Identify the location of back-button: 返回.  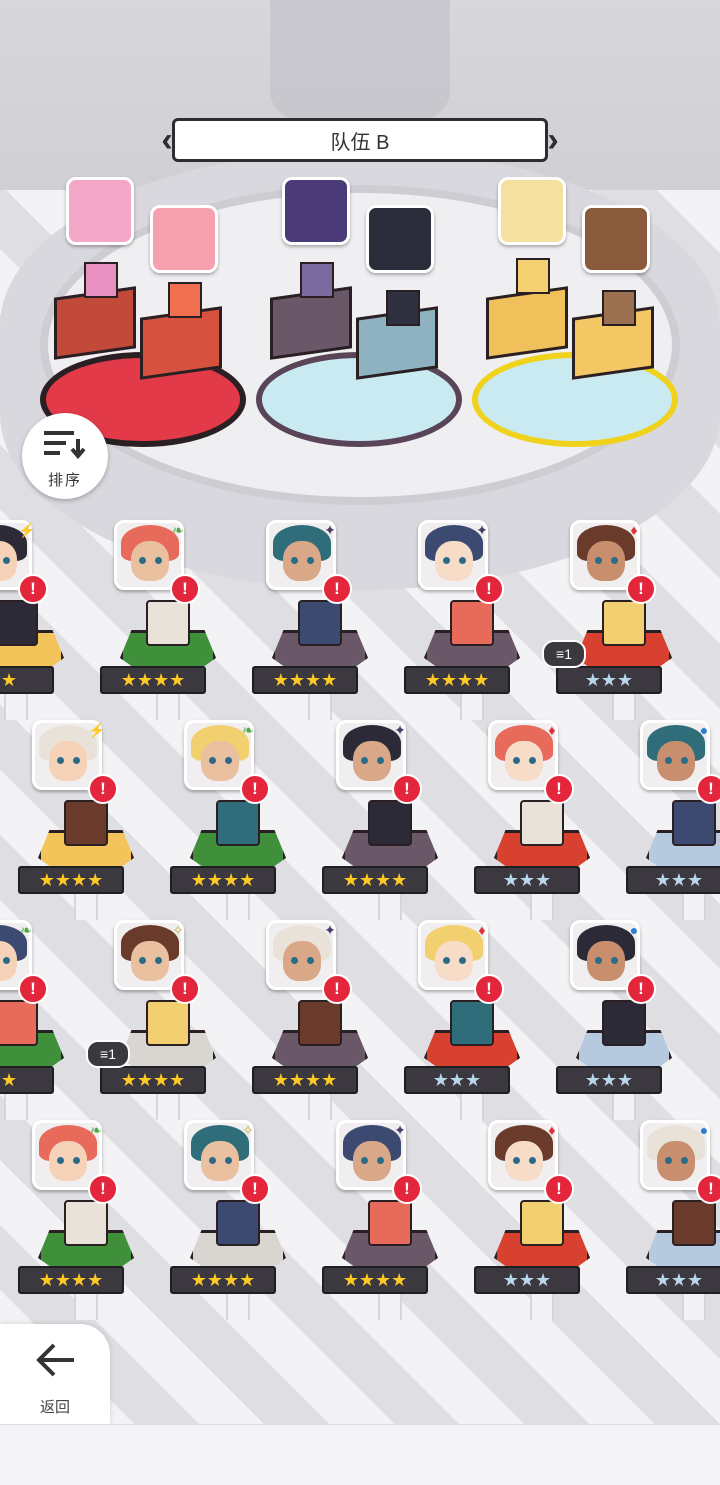
(55, 1374).